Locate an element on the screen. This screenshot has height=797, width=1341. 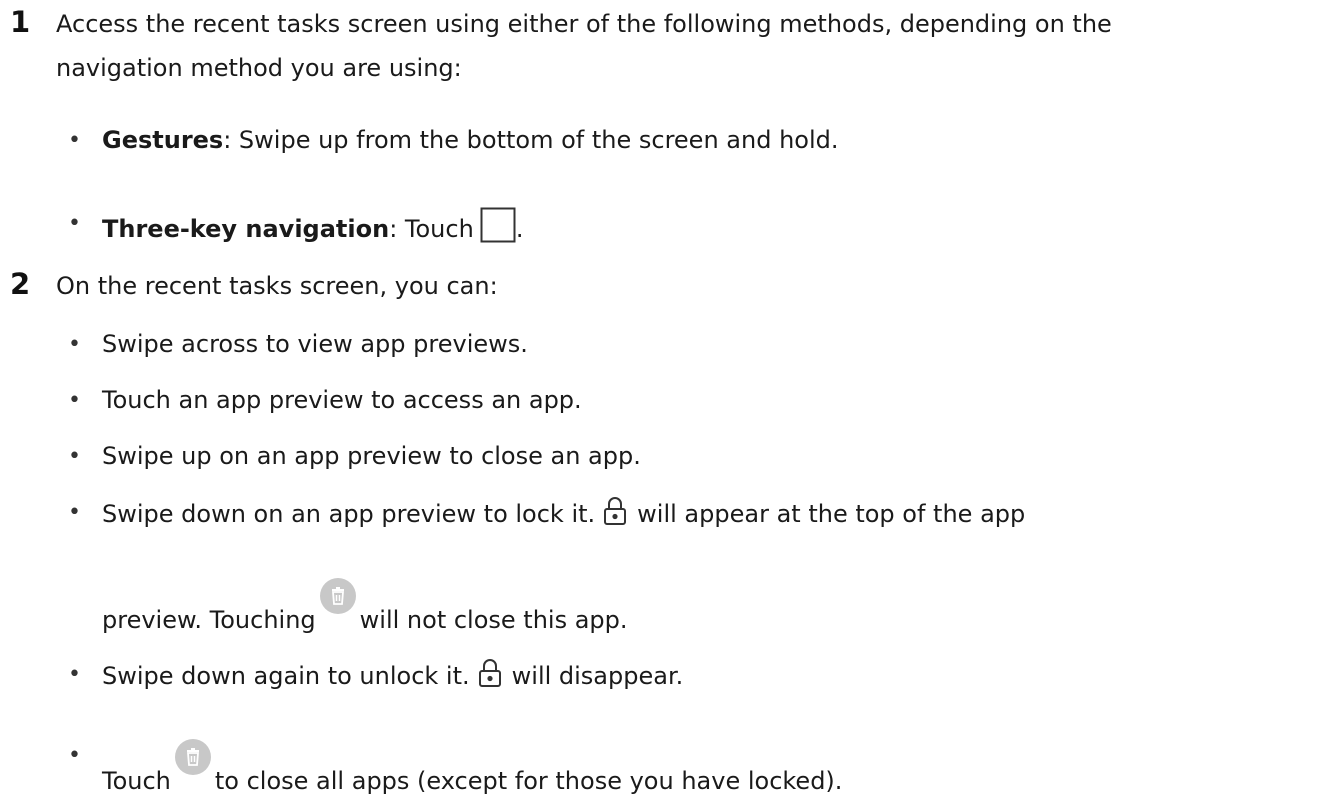
unlock-text-after: will disappear. is located at coordinates (597, 676).